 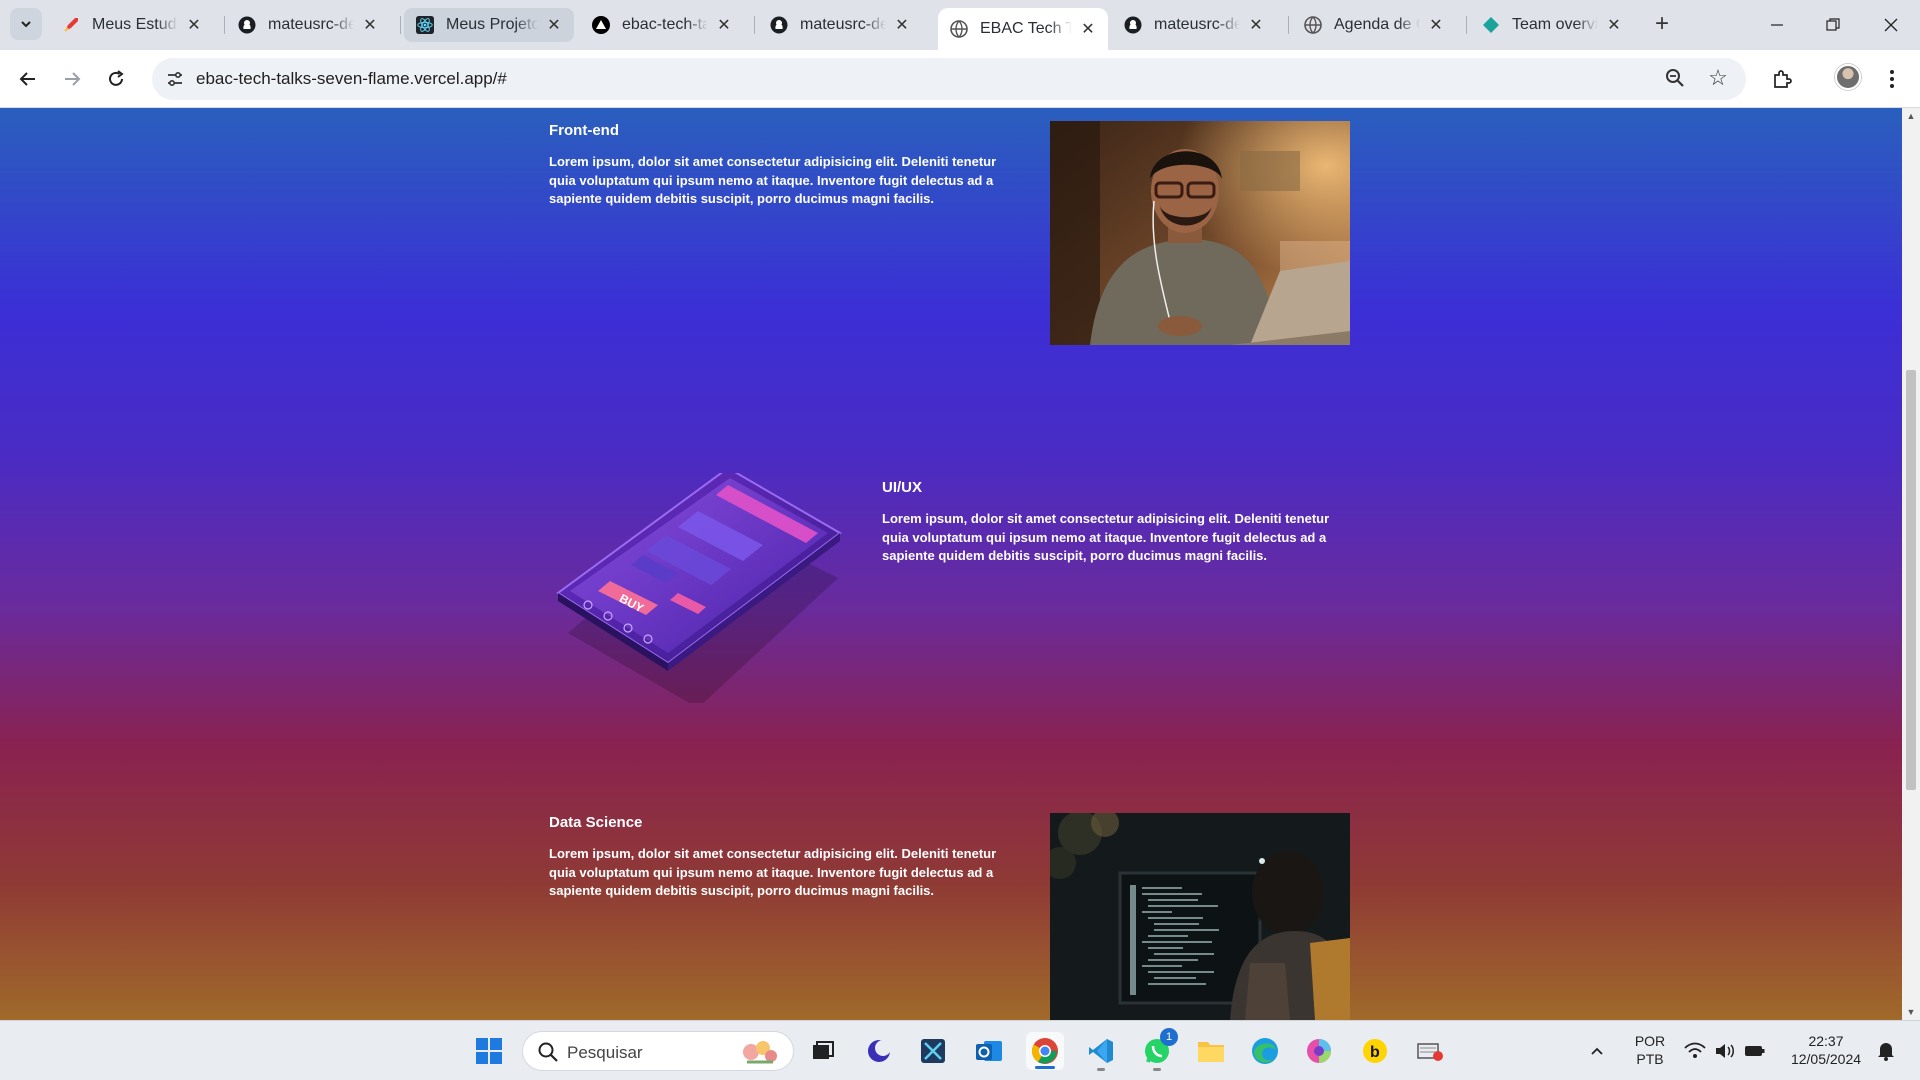 I want to click on tab-github-3: mateusrc-dev ✕, so click(x=1194, y=25).